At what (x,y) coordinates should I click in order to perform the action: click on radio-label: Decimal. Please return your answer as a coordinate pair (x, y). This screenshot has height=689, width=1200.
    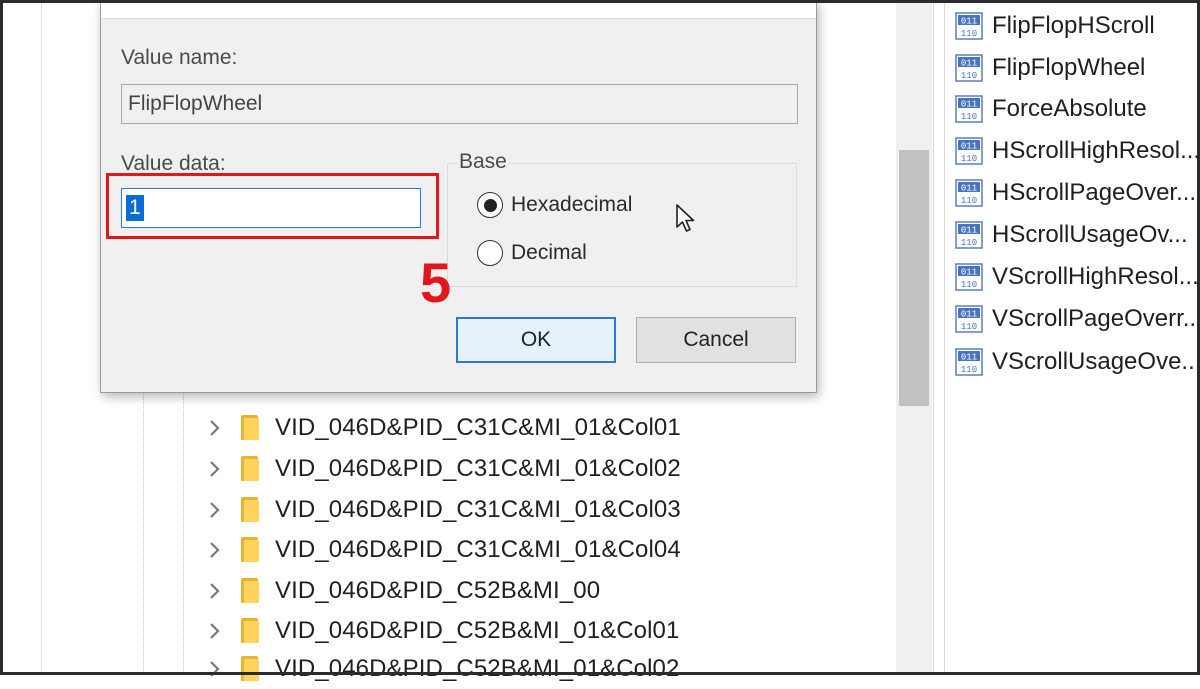
    Looking at the image, I should click on (549, 252).